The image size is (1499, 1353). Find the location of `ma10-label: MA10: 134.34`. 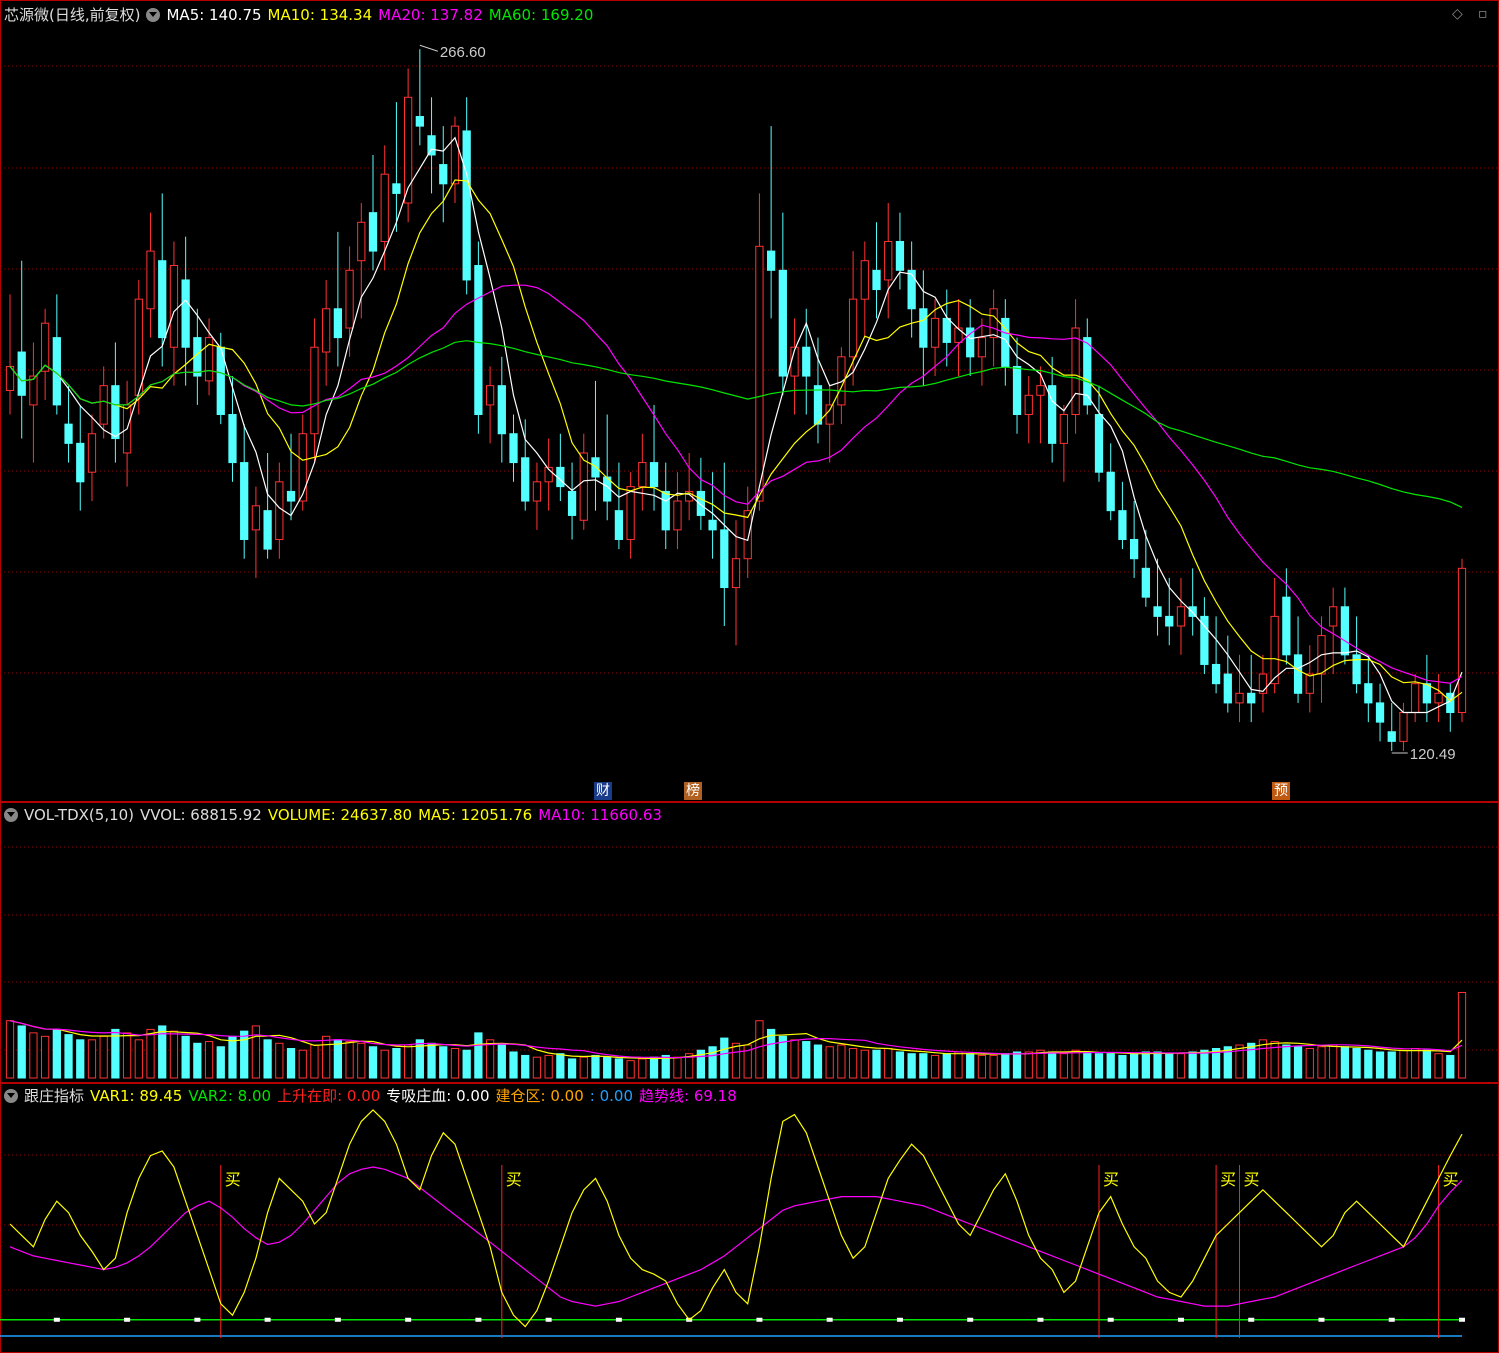

ma10-label: MA10: 134.34 is located at coordinates (320, 15).